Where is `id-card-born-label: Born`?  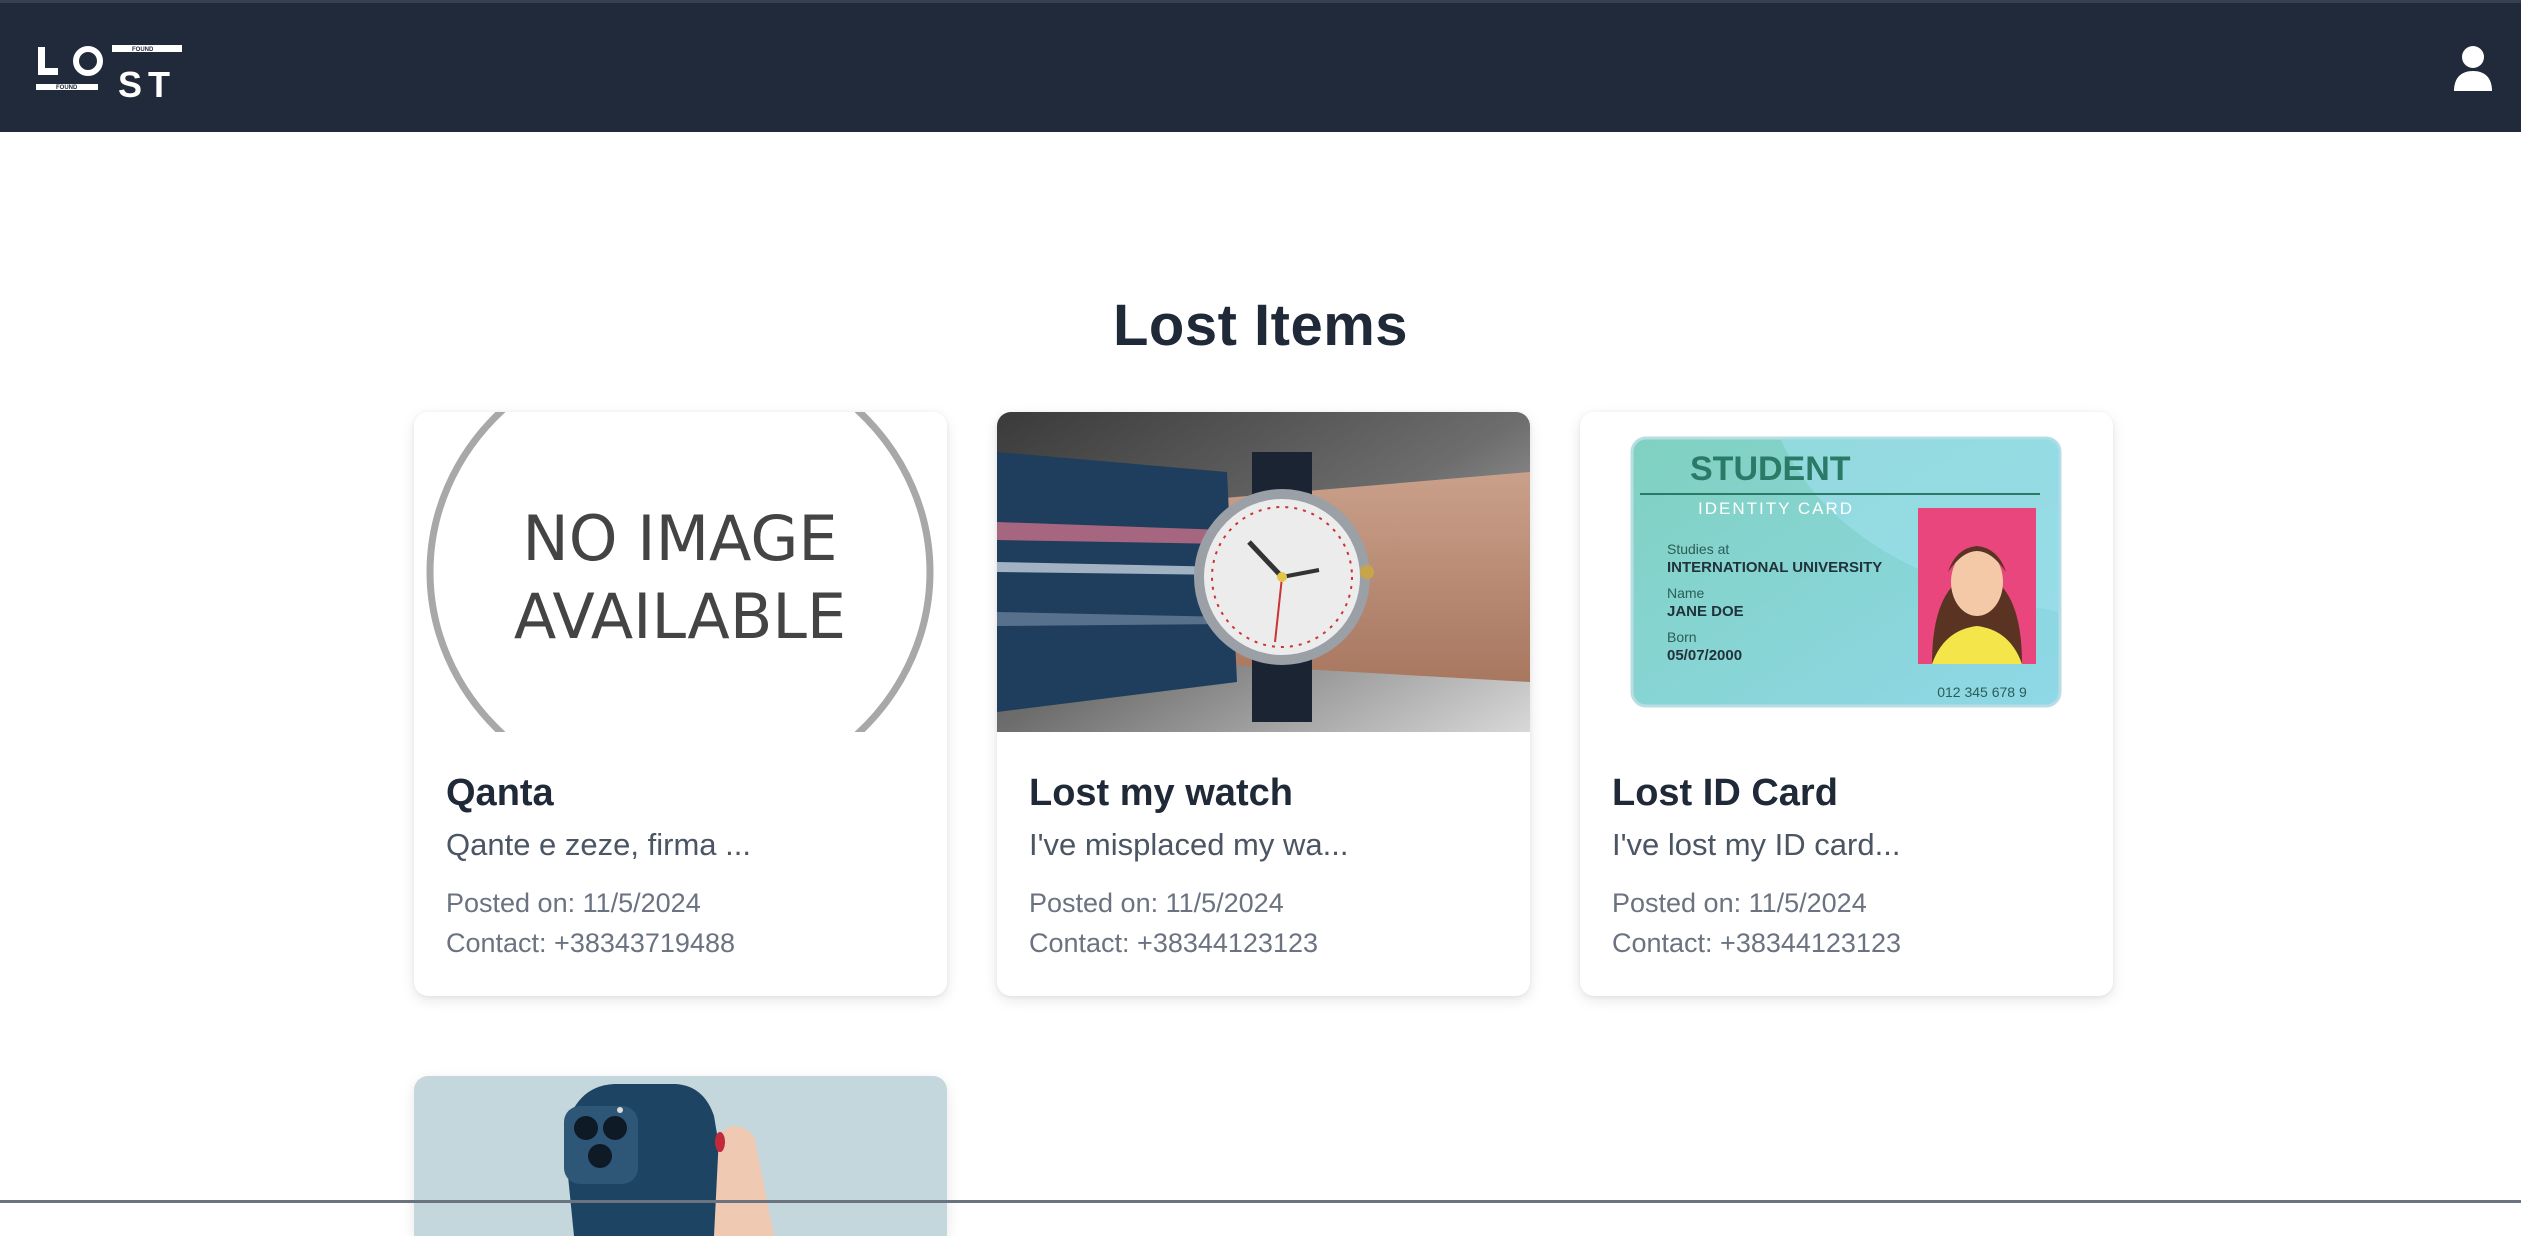
id-card-born-label: Born is located at coordinates (1682, 637).